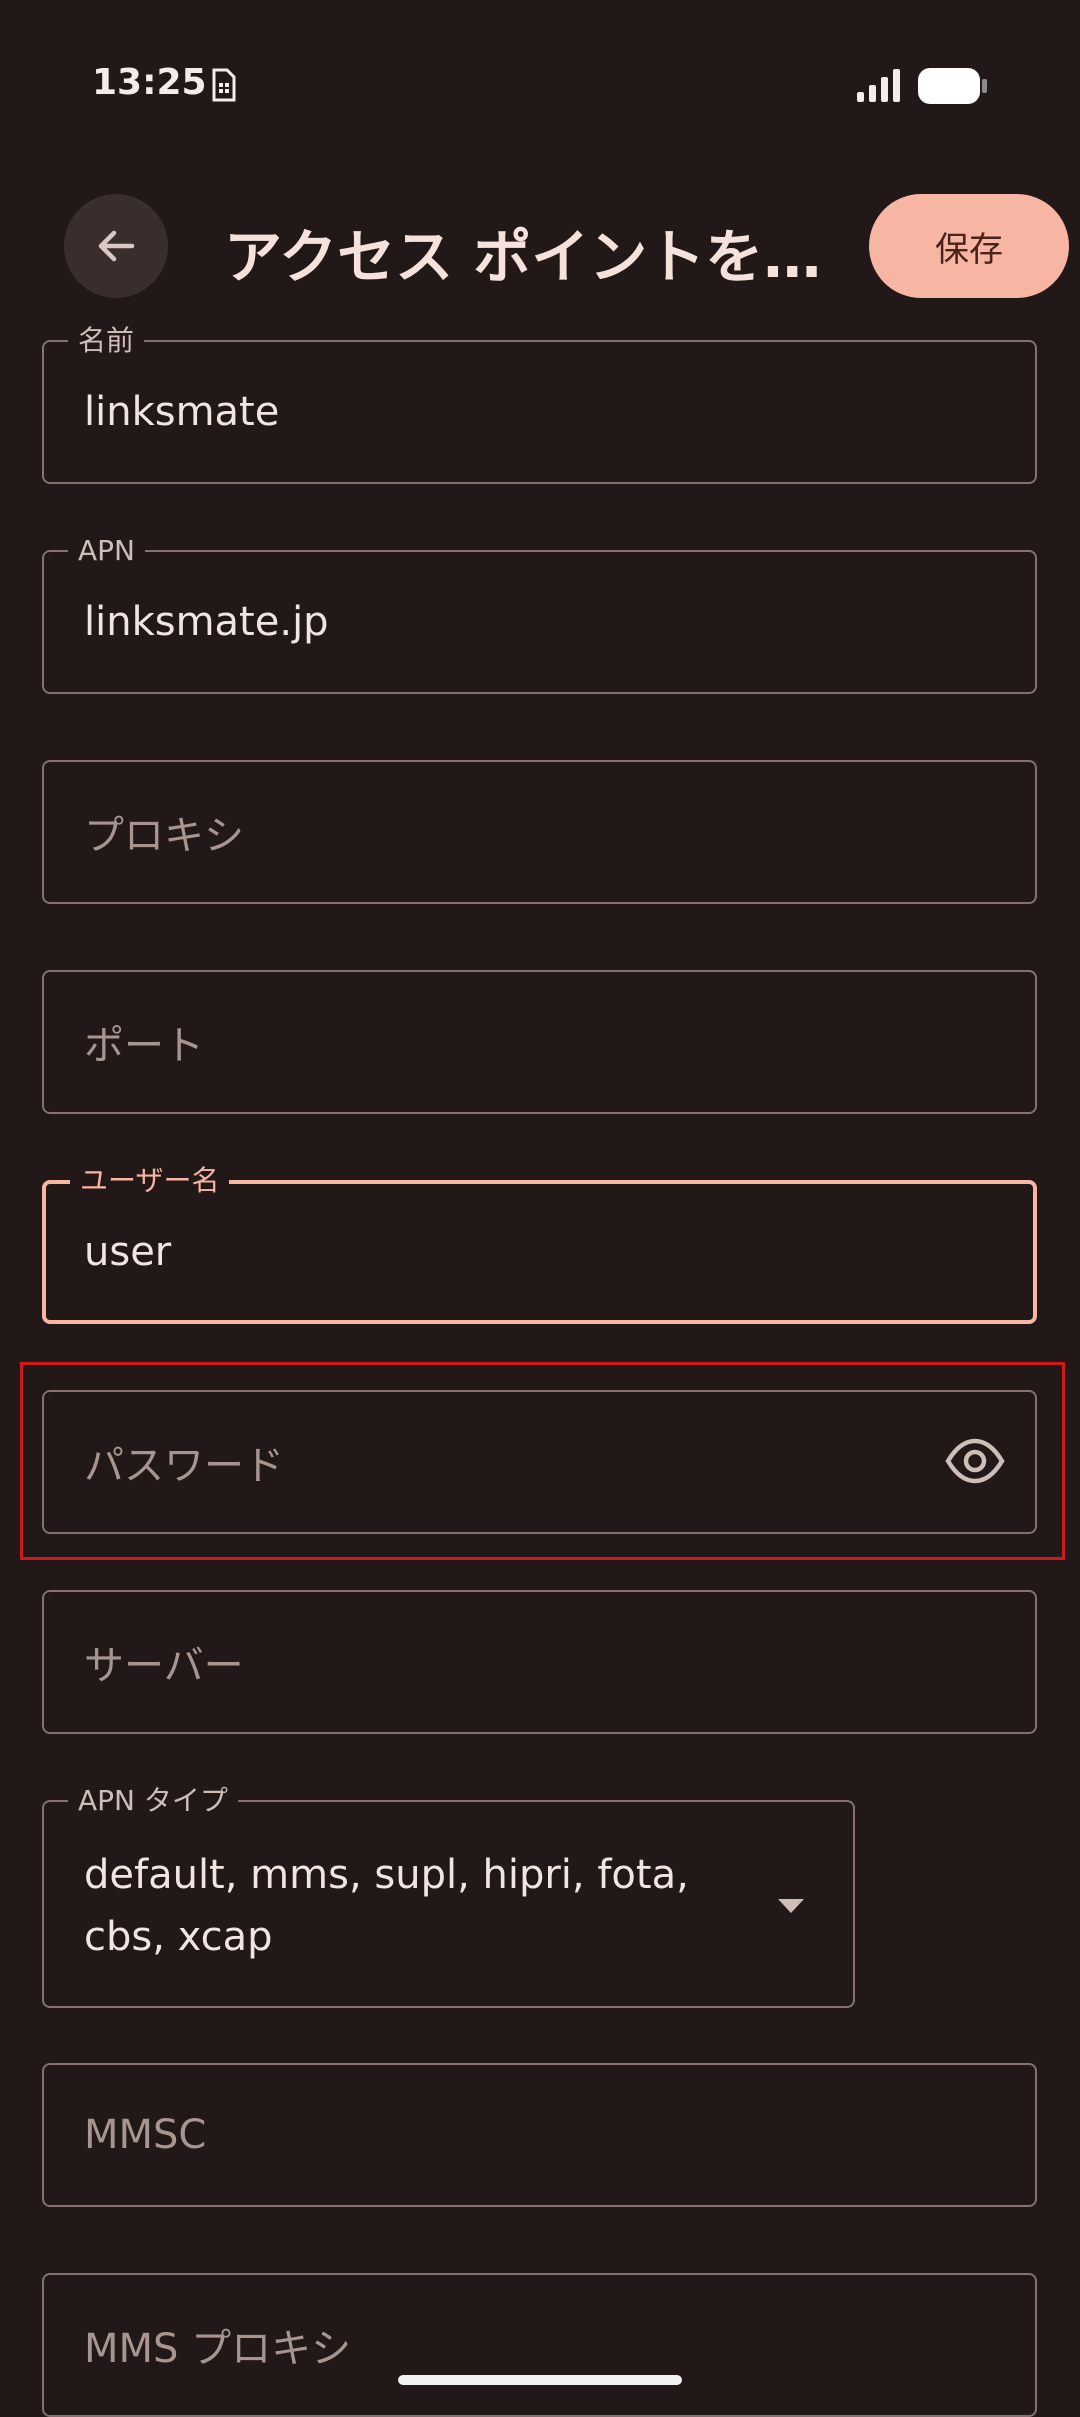  Describe the element at coordinates (539, 2345) in the screenshot. I see `mms-proxy-field: MMS プロキシ` at that location.